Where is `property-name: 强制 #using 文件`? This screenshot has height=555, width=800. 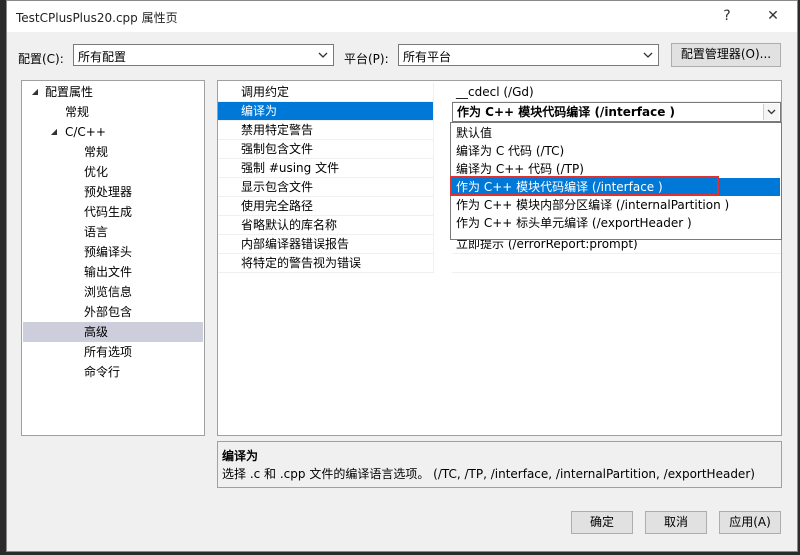
property-name: 强制 #using 文件 is located at coordinates (326, 168).